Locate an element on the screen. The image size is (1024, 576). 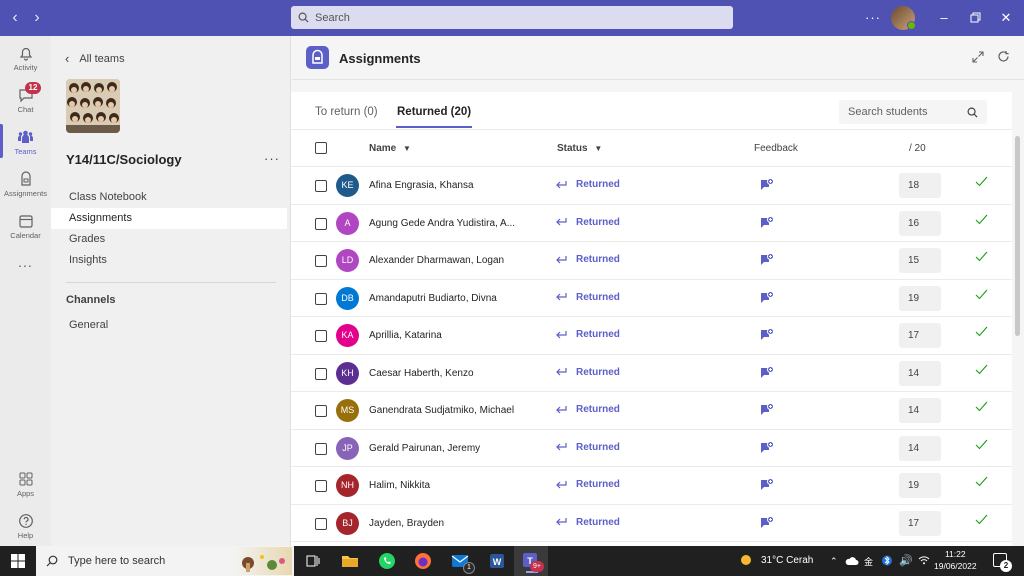
student-name: Caesar Haberth, Kenzo is located at coordinates (421, 373).